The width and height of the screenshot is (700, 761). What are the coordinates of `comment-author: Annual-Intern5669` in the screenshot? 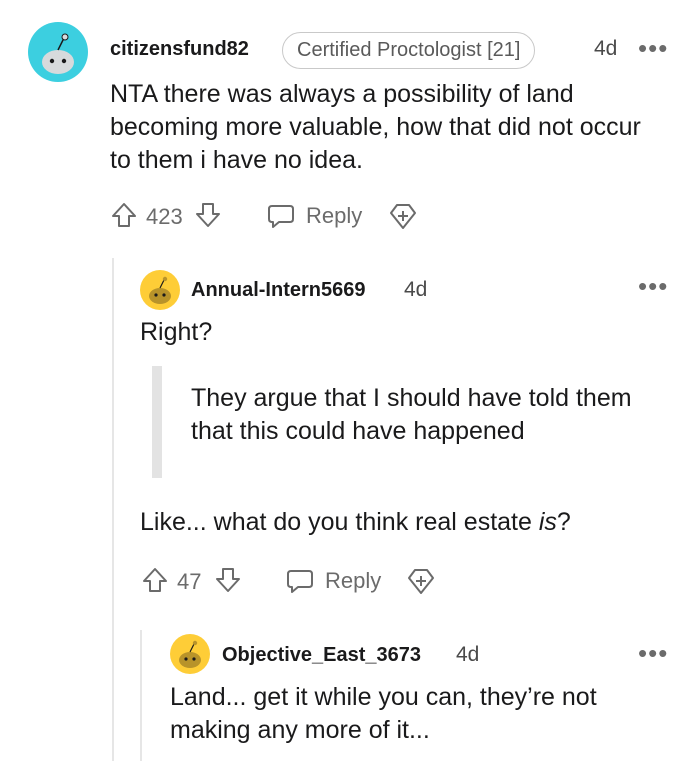 It's located at (278, 290).